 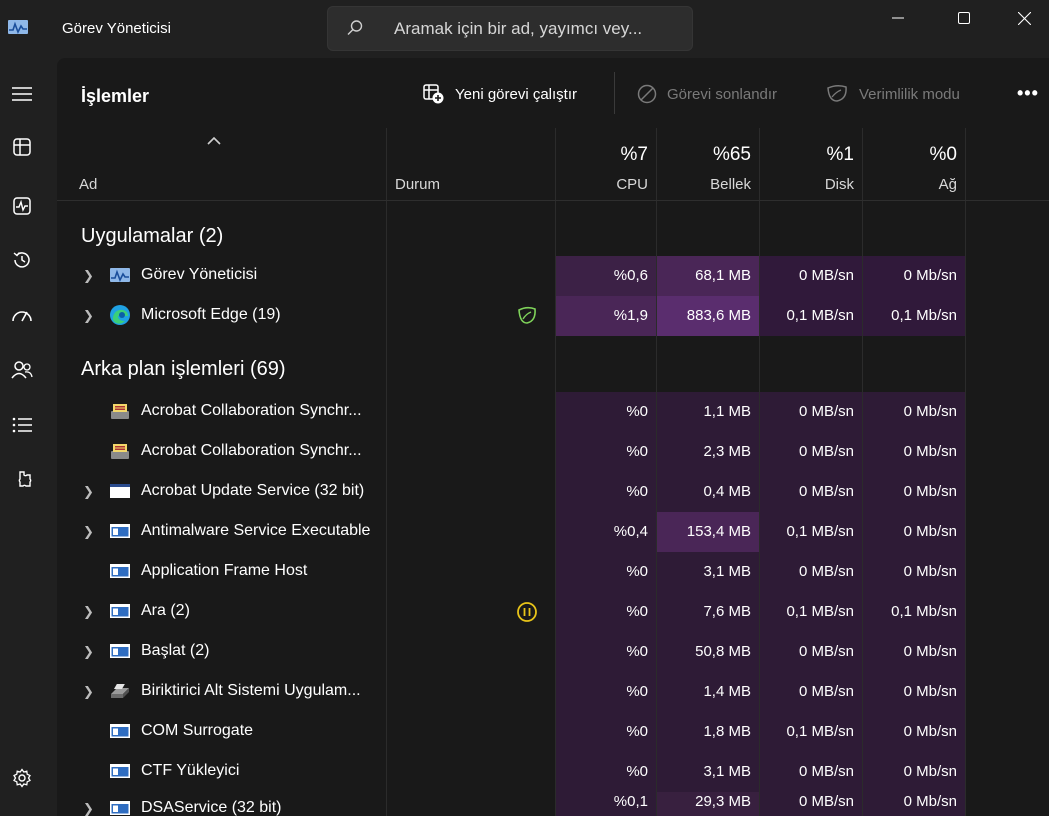 What do you see at coordinates (634, 154) in the screenshot?
I see `cpu-total: %7` at bounding box center [634, 154].